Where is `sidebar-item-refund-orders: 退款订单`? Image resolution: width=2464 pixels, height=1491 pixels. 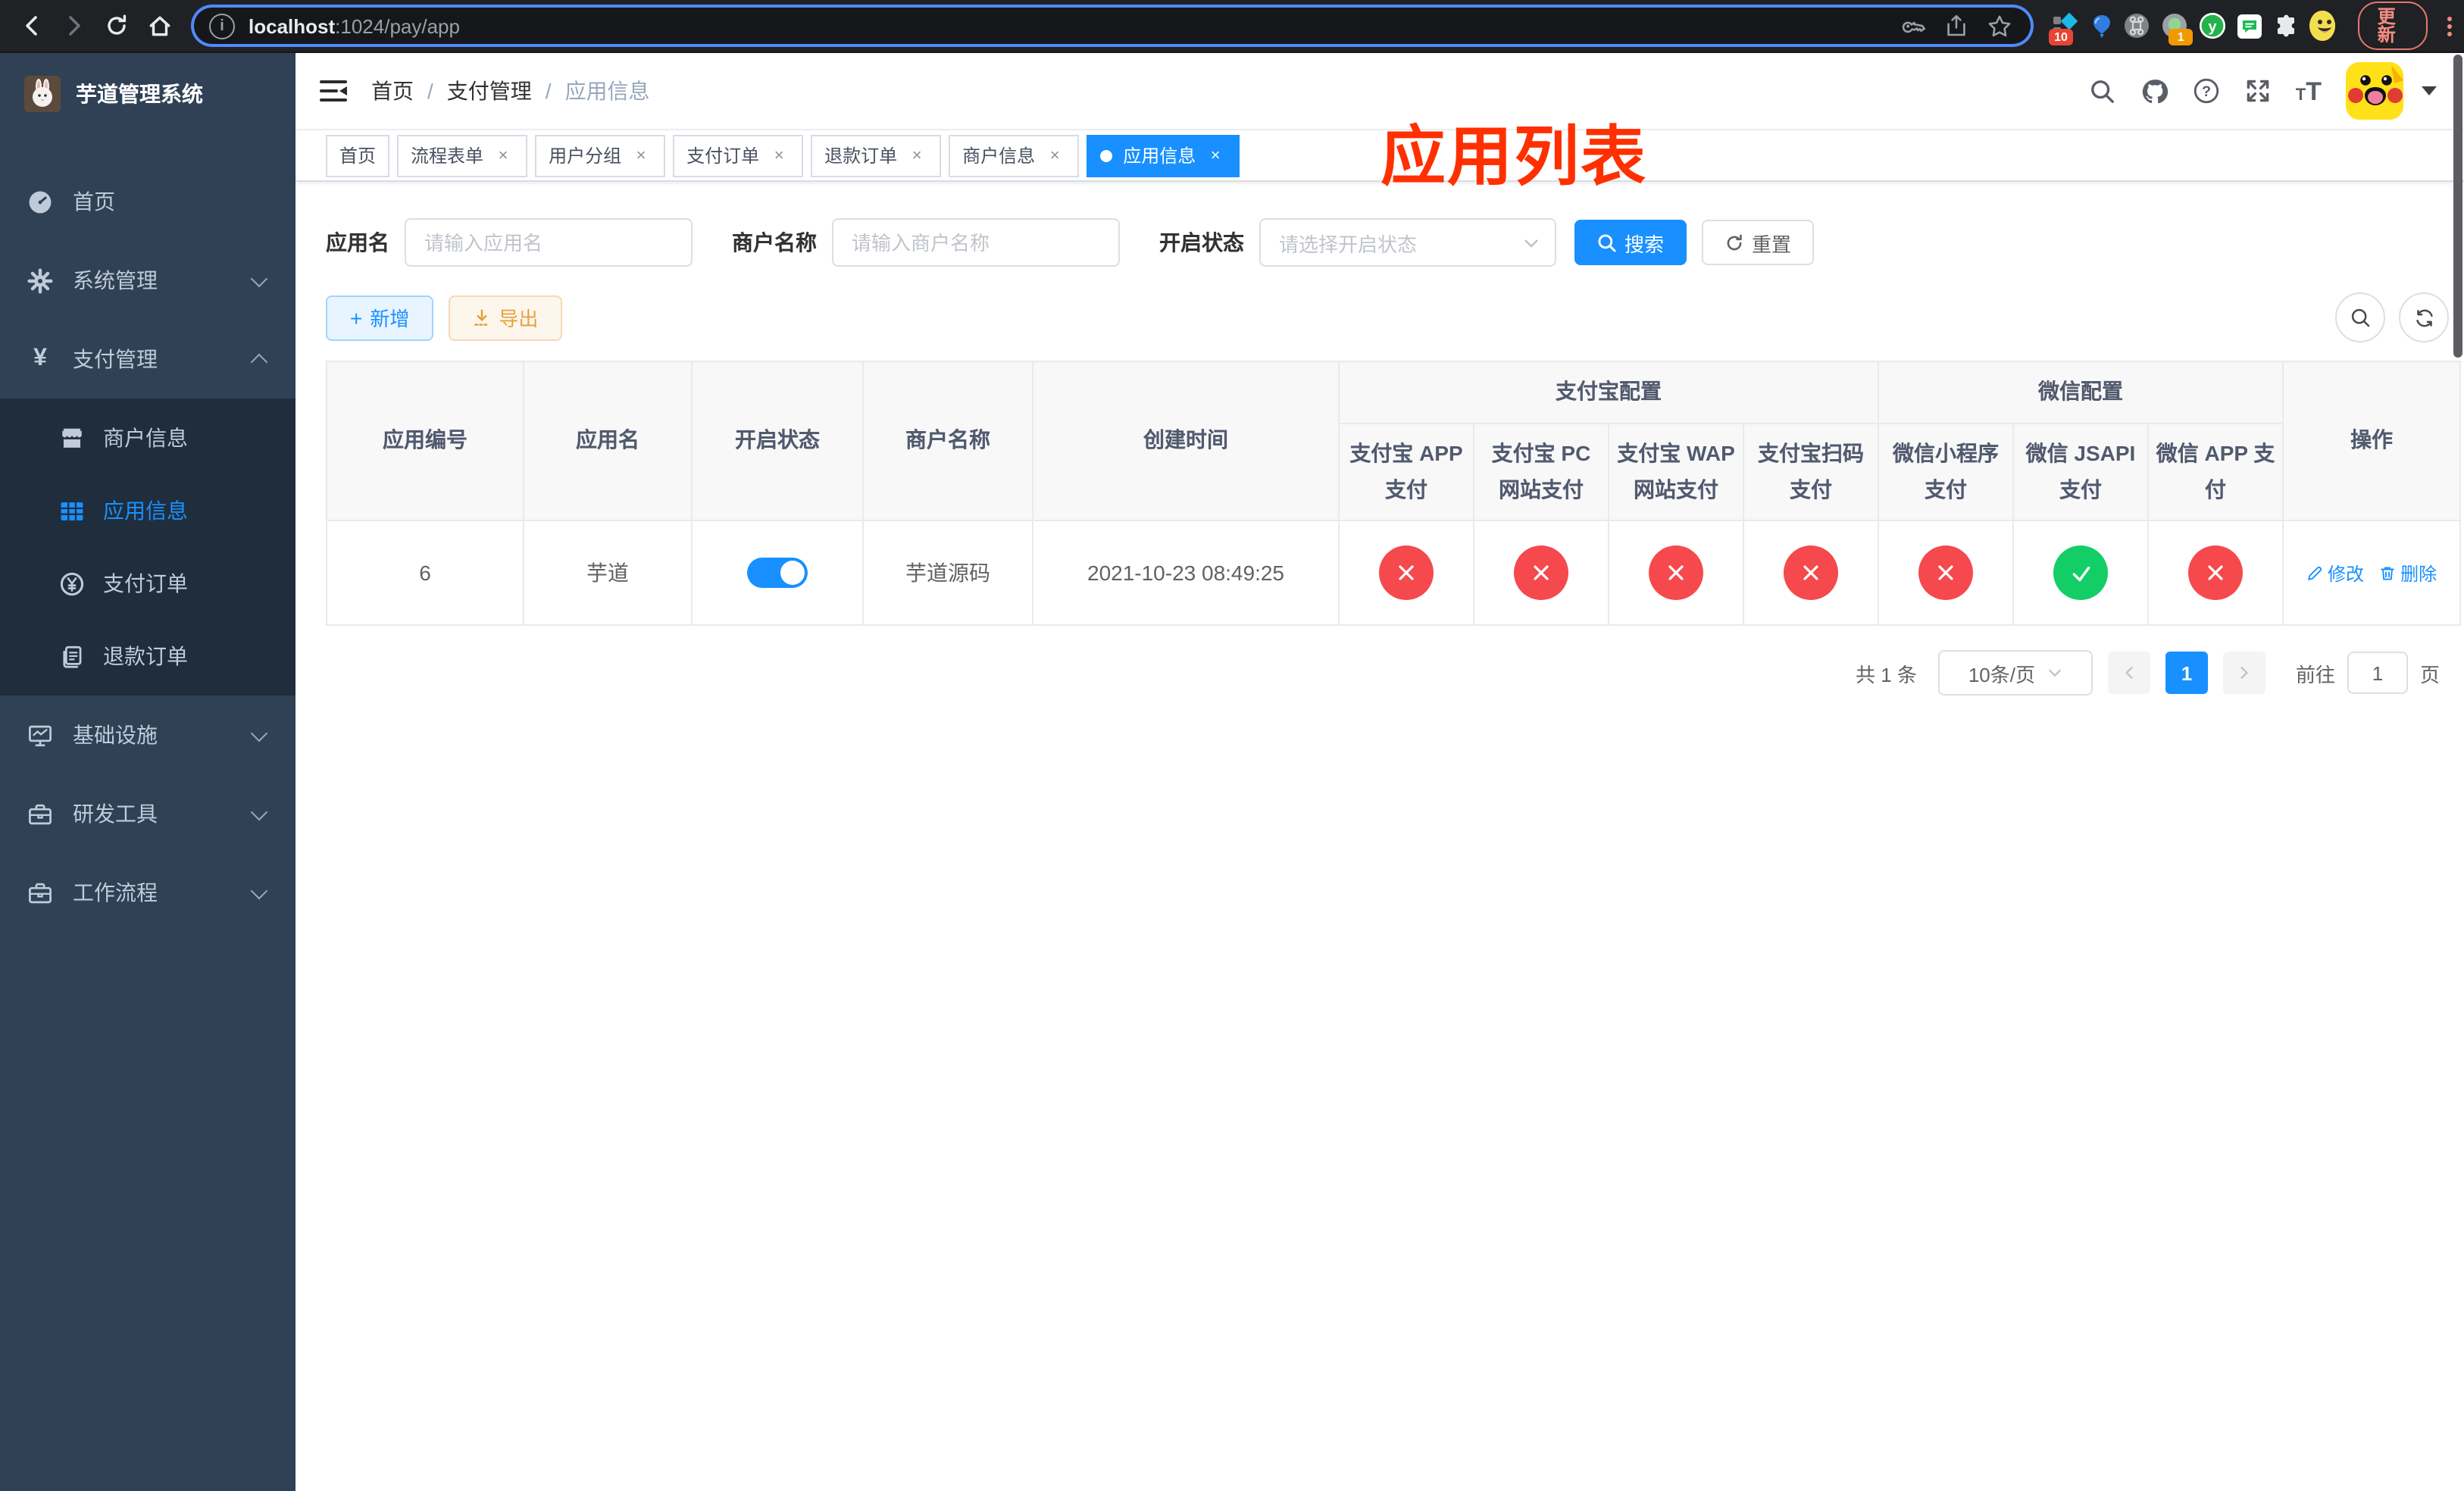 sidebar-item-refund-orders: 退款订单 is located at coordinates (147, 656).